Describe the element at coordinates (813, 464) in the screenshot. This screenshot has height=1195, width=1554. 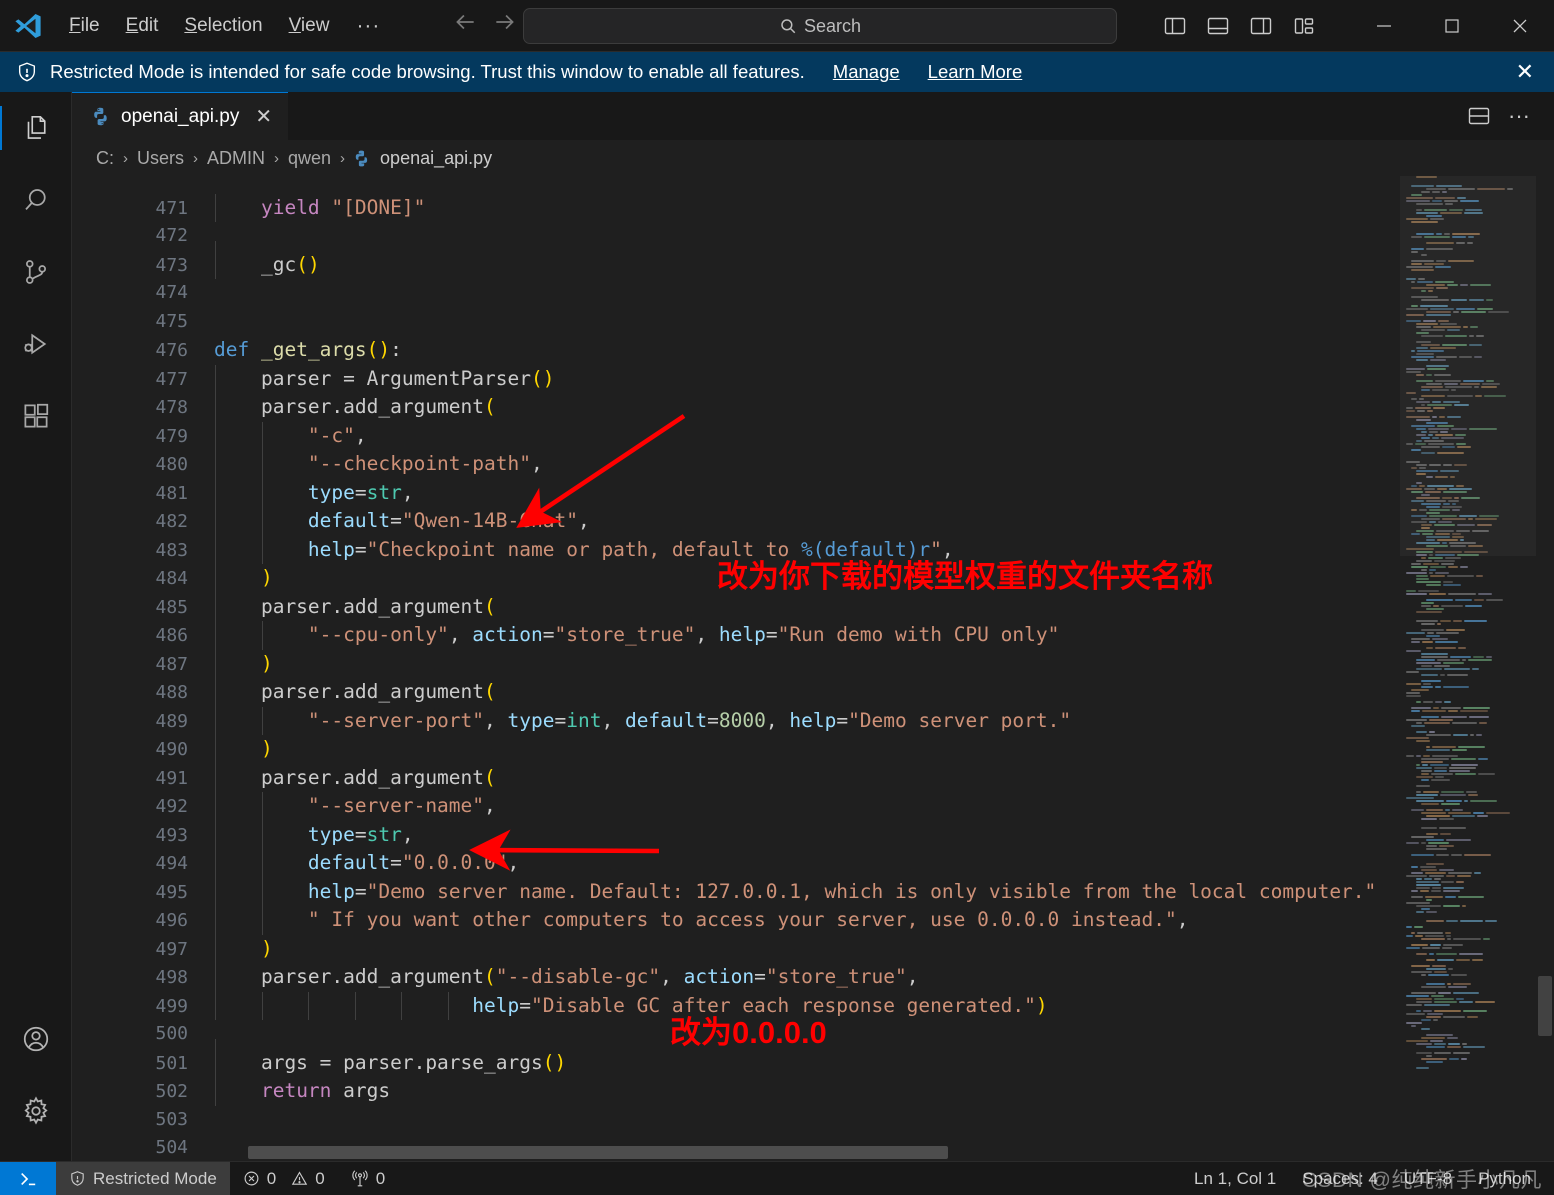
I see `code-line: 480 "--checkpoint-path",` at that location.